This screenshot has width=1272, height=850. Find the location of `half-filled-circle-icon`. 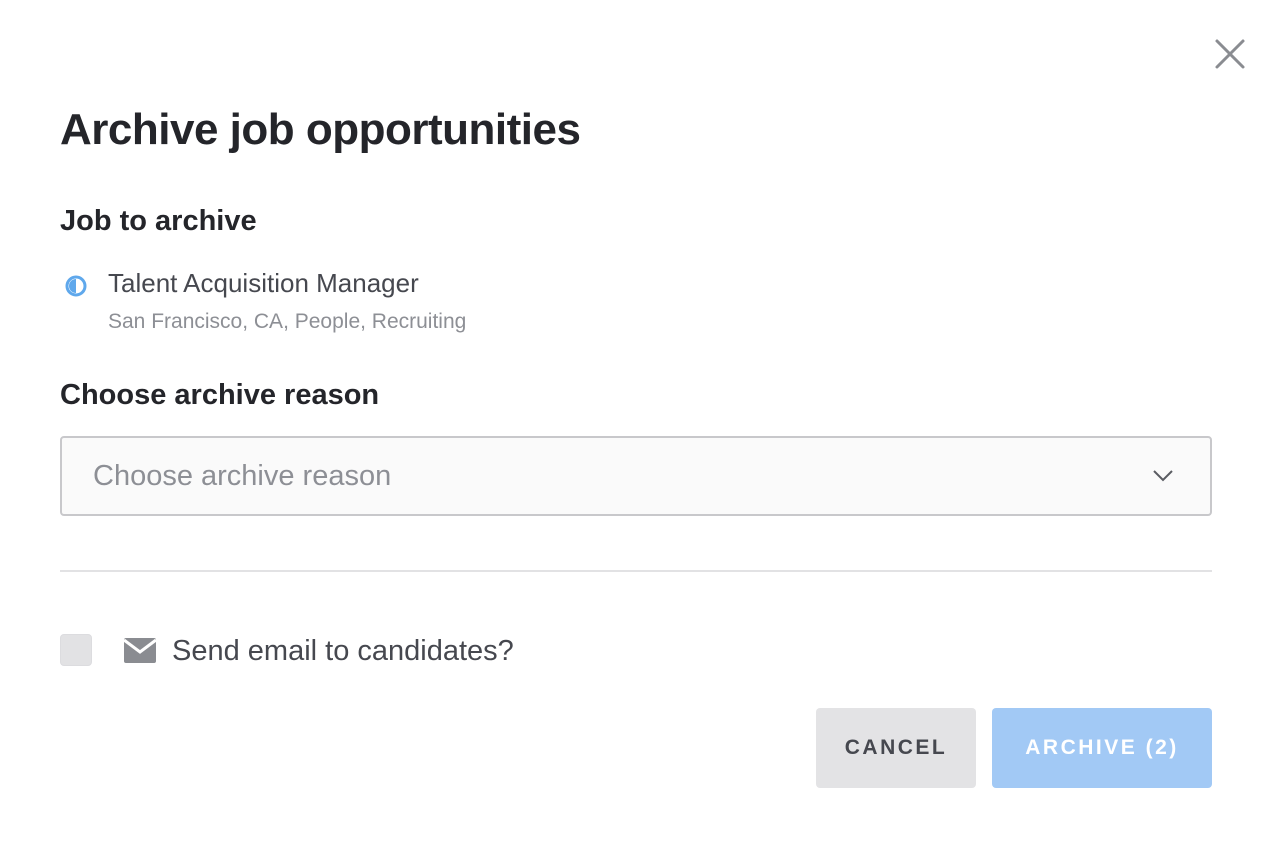

half-filled-circle-icon is located at coordinates (76, 286).